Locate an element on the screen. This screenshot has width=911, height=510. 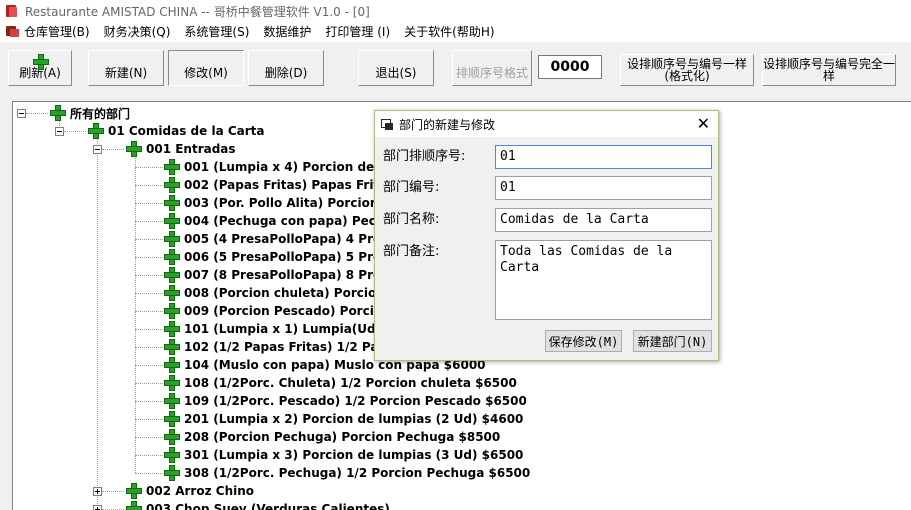
menu-data-maintenance: 数据维护 is located at coordinates (287, 32).